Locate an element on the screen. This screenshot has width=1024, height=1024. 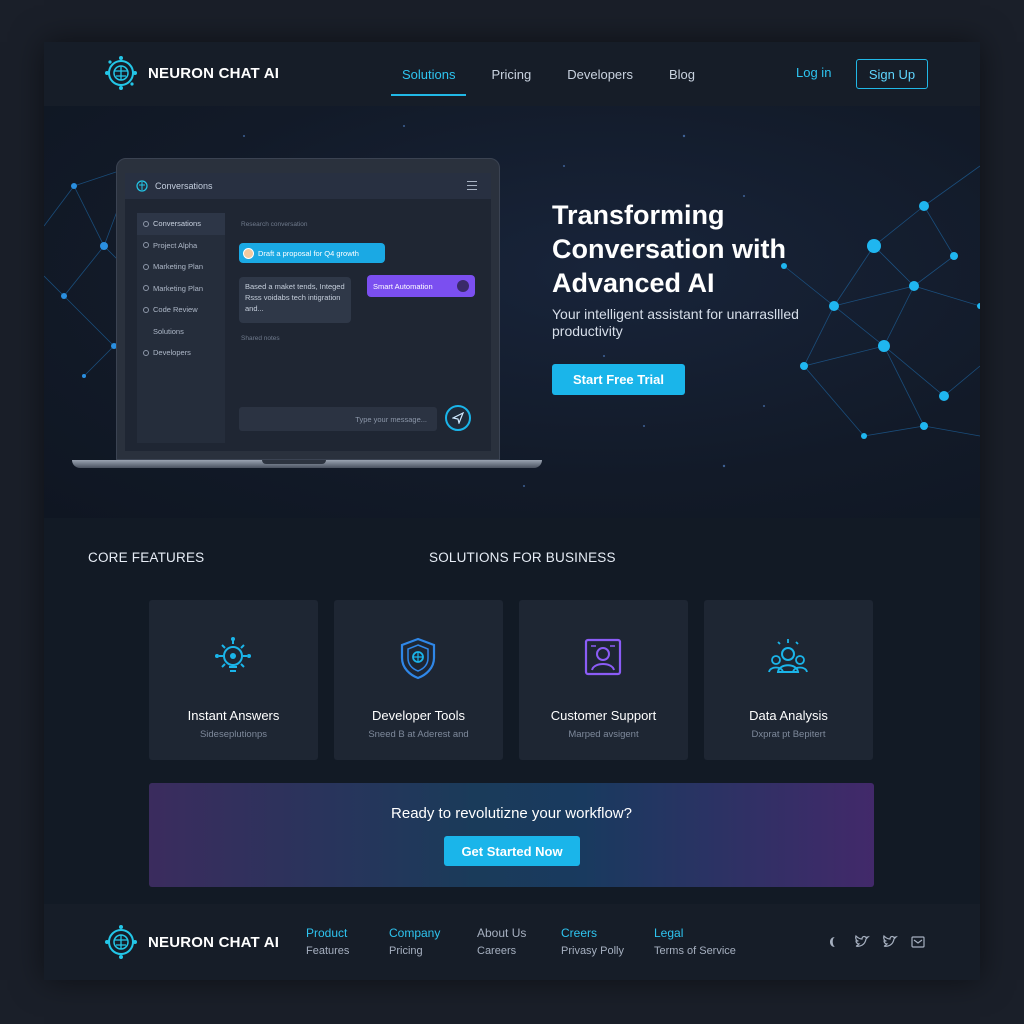
footer-heading: Product is located at coordinates (327, 933).